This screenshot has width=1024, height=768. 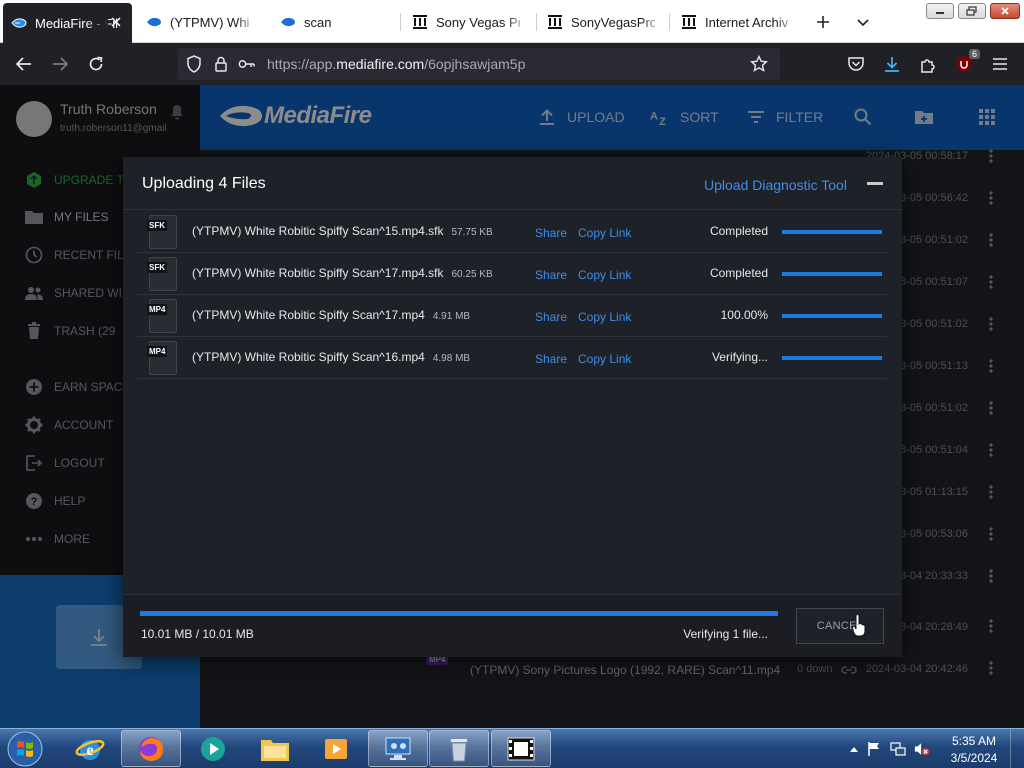 I want to click on close-icon, so click(x=1005, y=11).